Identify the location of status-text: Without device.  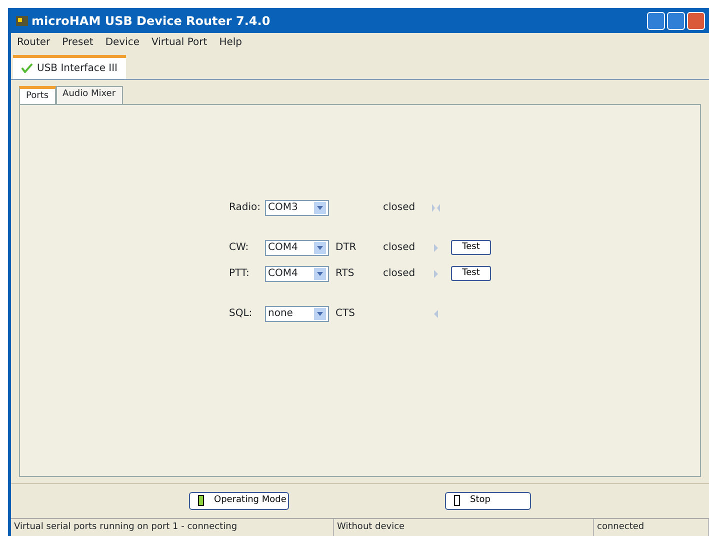
(464, 527).